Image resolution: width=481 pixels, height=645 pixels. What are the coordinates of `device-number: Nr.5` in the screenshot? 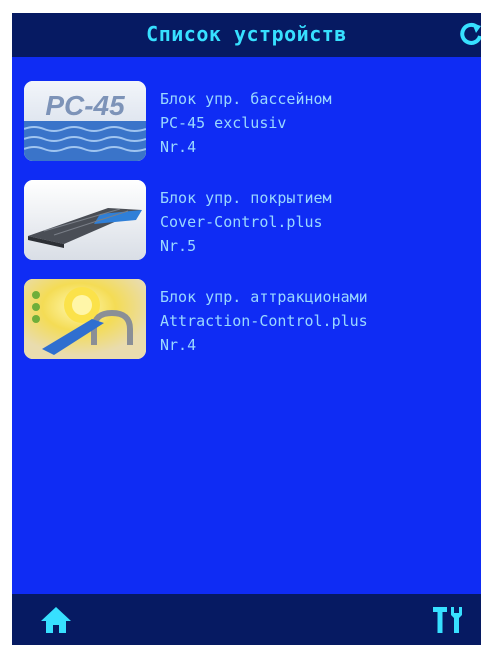 It's located at (178, 246).